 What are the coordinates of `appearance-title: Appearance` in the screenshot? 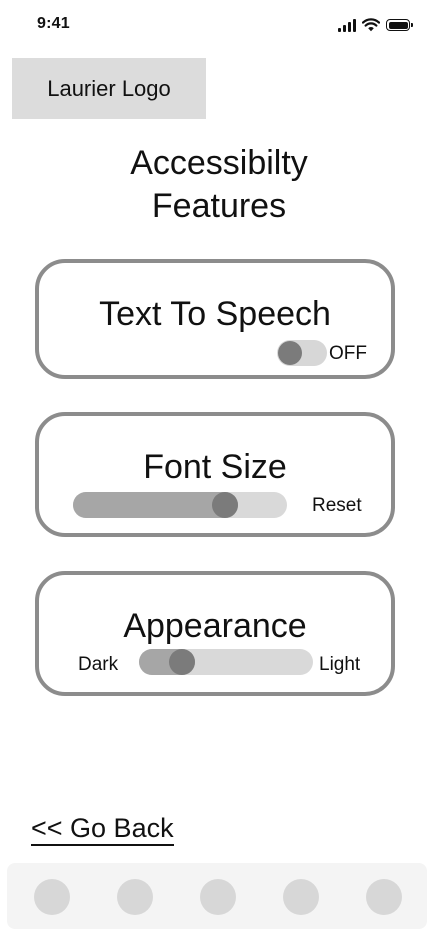 It's located at (215, 626).